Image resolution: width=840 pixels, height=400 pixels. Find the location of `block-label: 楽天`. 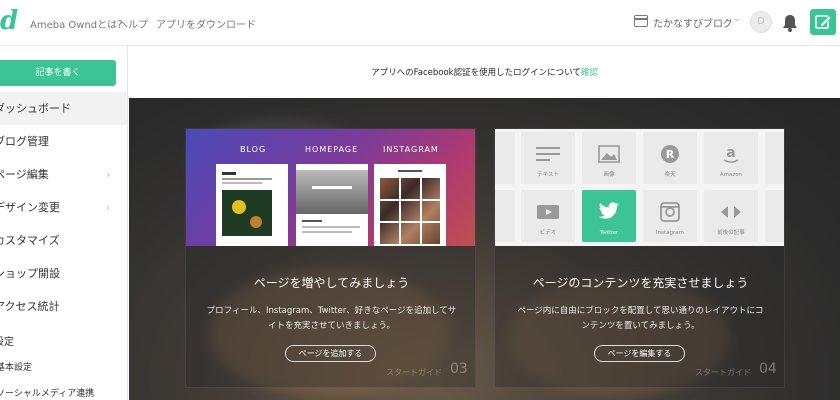

block-label: 楽天 is located at coordinates (670, 175).